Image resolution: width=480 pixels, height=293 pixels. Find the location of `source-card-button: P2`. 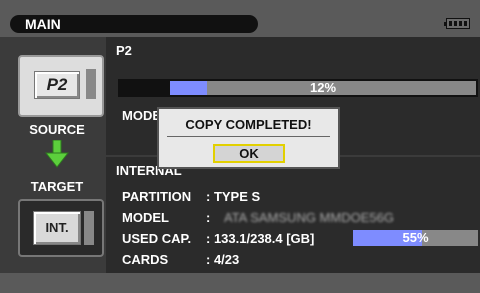

source-card-button: P2 is located at coordinates (61, 86).